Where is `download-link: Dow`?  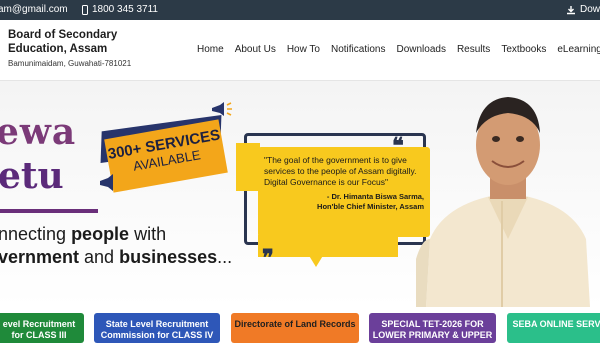
download-link: Dow is located at coordinates (583, 9).